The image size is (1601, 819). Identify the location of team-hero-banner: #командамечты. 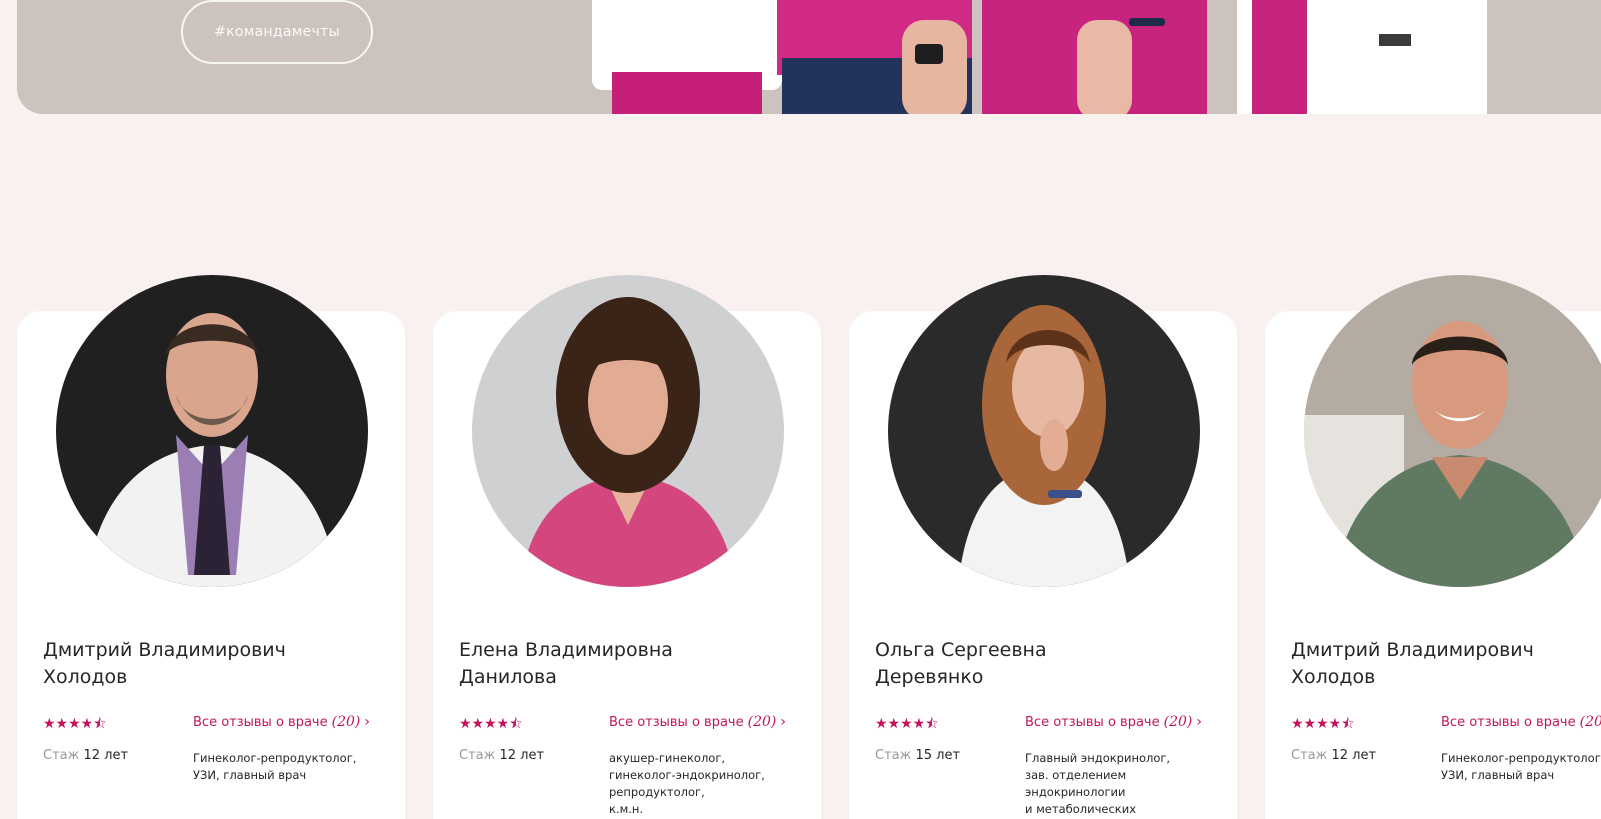
(809, 57).